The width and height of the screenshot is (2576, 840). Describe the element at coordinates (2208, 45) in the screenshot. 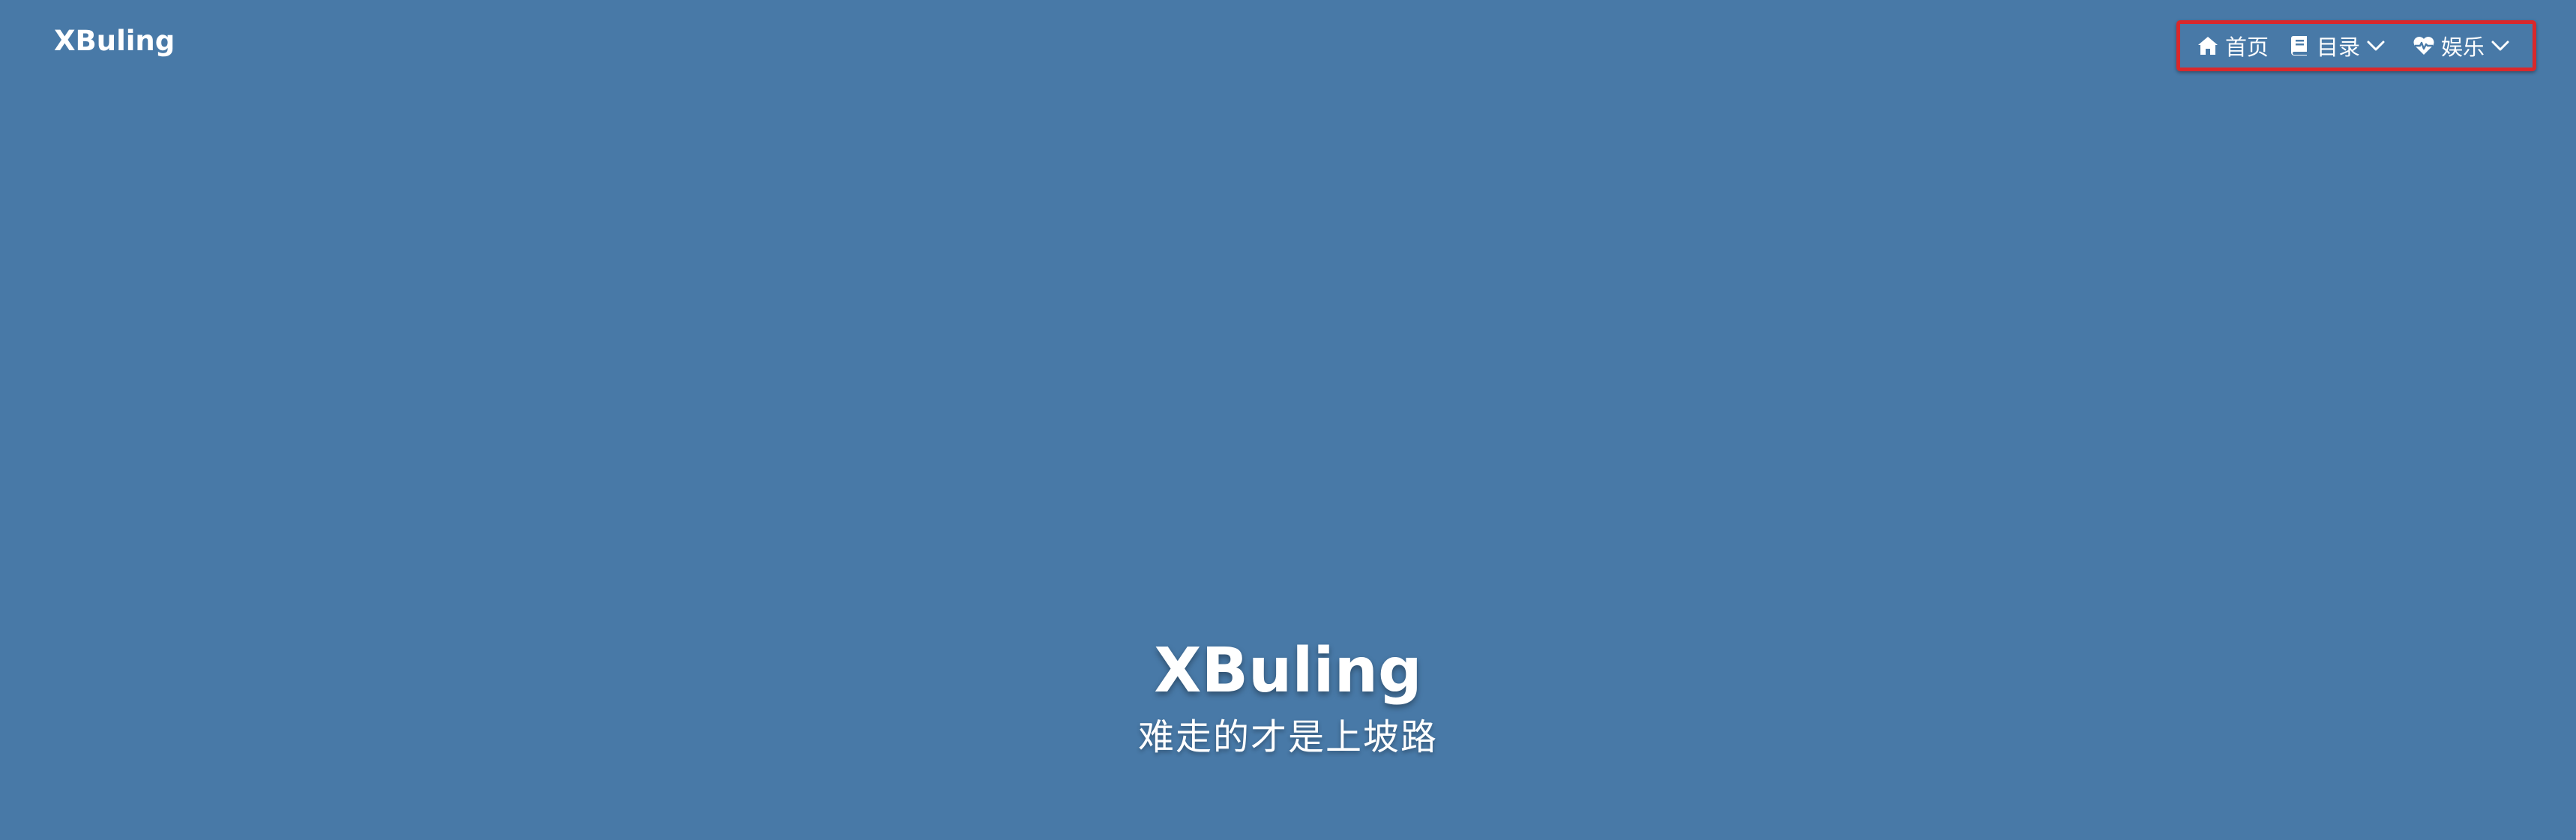

I see `home-icon` at that location.